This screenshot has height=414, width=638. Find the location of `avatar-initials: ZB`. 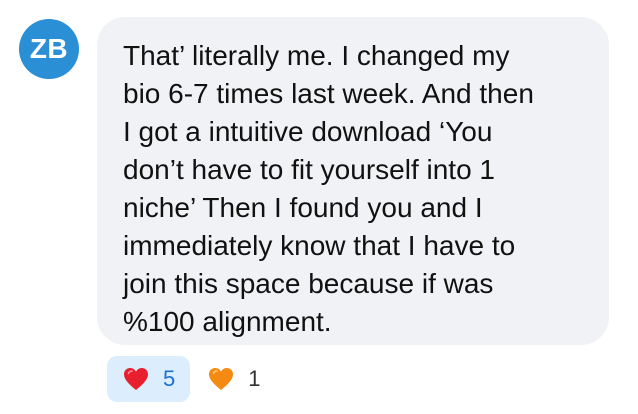

avatar-initials: ZB is located at coordinates (49, 48).